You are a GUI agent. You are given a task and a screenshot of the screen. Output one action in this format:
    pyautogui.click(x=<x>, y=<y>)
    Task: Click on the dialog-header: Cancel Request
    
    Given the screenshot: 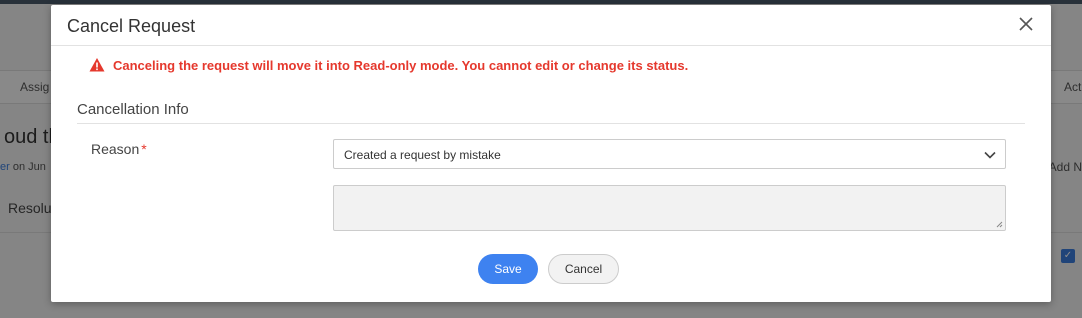 What is the action you would take?
    pyautogui.click(x=551, y=25)
    